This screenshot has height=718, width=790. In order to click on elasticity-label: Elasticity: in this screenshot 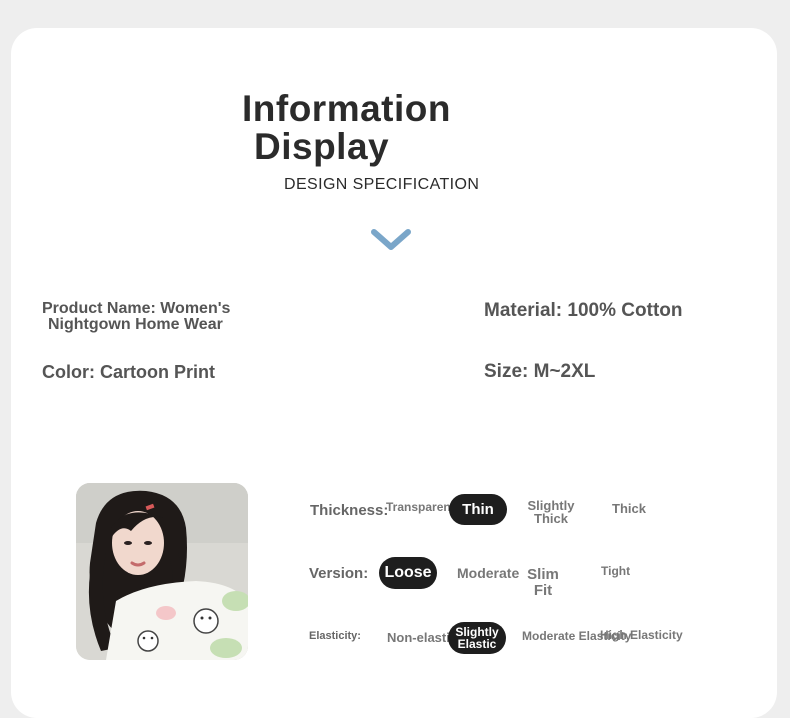, I will do `click(335, 636)`.